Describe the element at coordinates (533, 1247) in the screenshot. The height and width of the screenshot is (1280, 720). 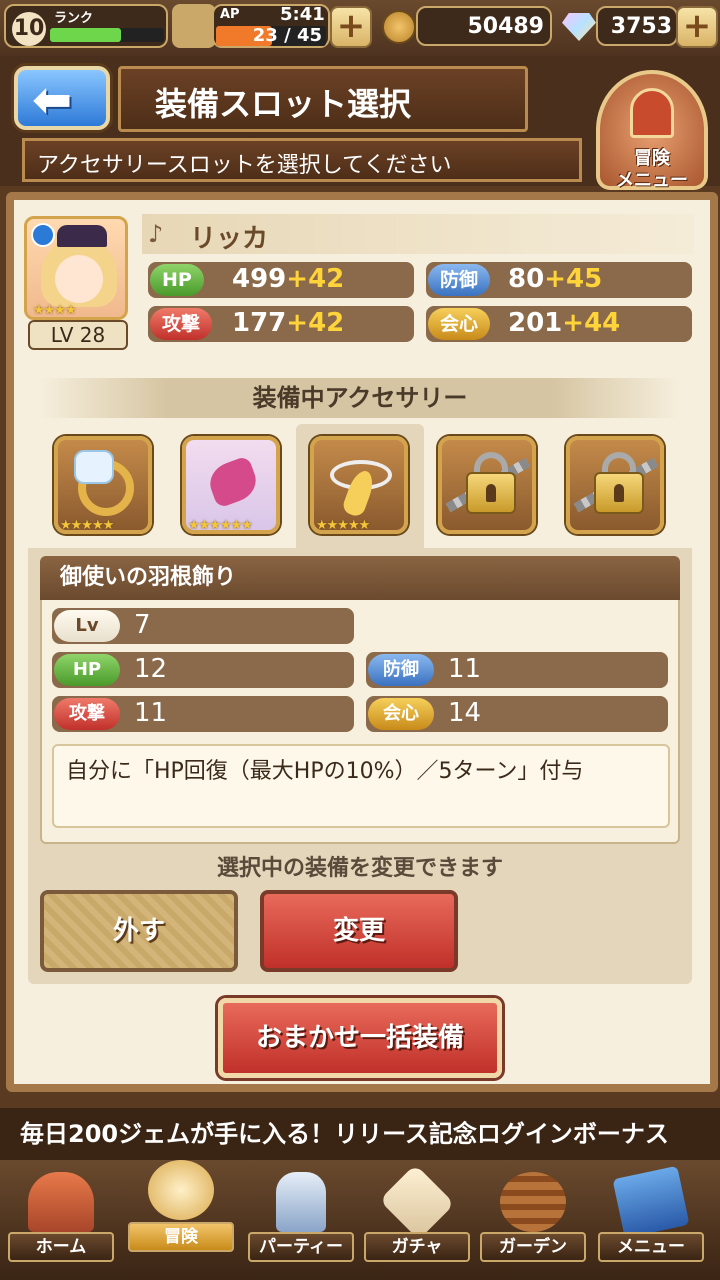
I see `nav-label: ガーデン` at that location.